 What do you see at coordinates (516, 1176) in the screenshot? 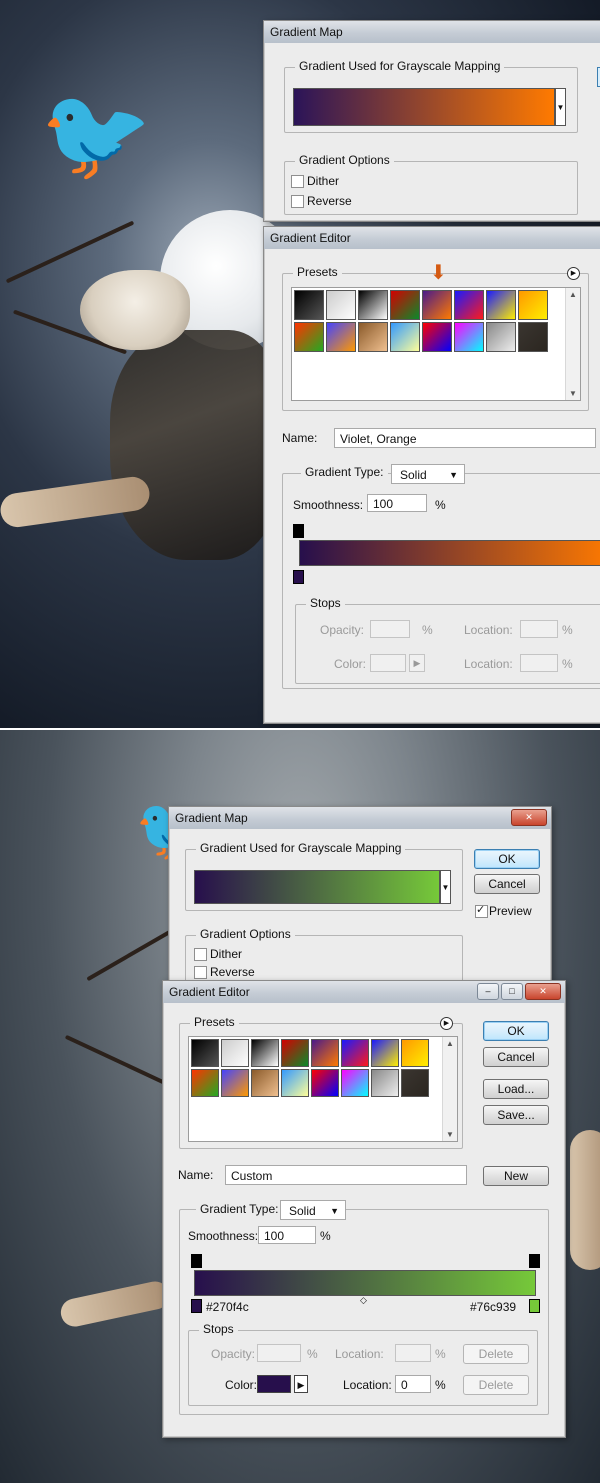
I see `new-button: New` at bounding box center [516, 1176].